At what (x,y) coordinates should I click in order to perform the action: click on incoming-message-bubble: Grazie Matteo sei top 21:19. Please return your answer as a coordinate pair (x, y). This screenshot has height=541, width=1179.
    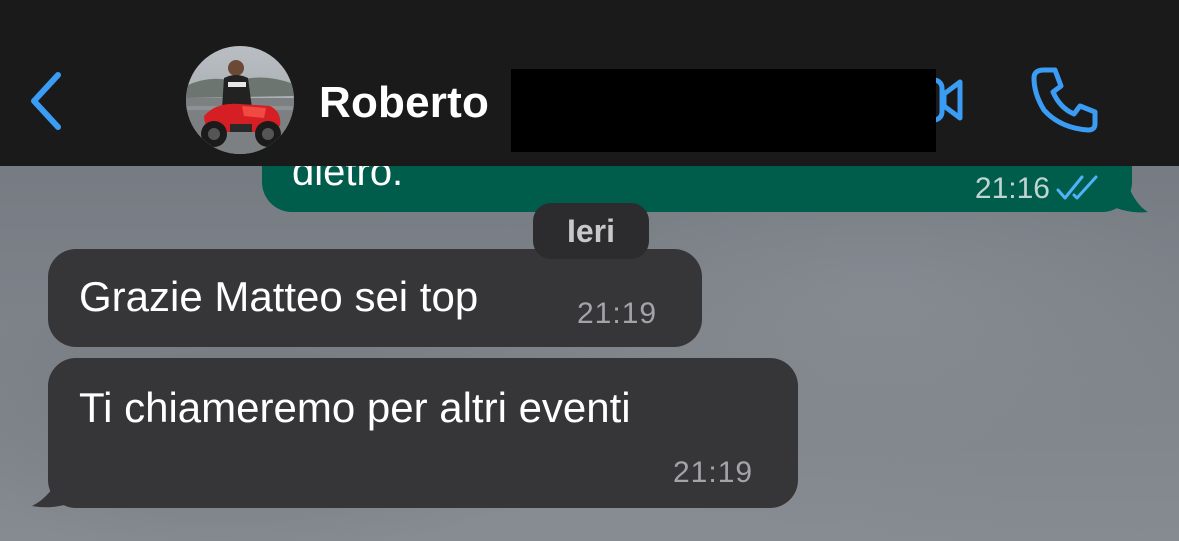
    Looking at the image, I should click on (375, 298).